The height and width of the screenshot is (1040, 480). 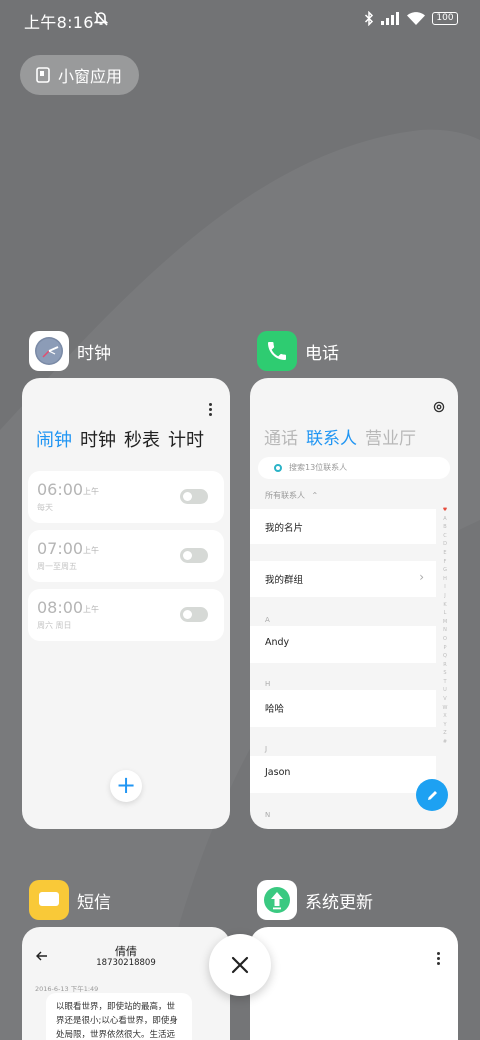 I want to click on sms-contact-number: 18730218809, so click(x=126, y=963).